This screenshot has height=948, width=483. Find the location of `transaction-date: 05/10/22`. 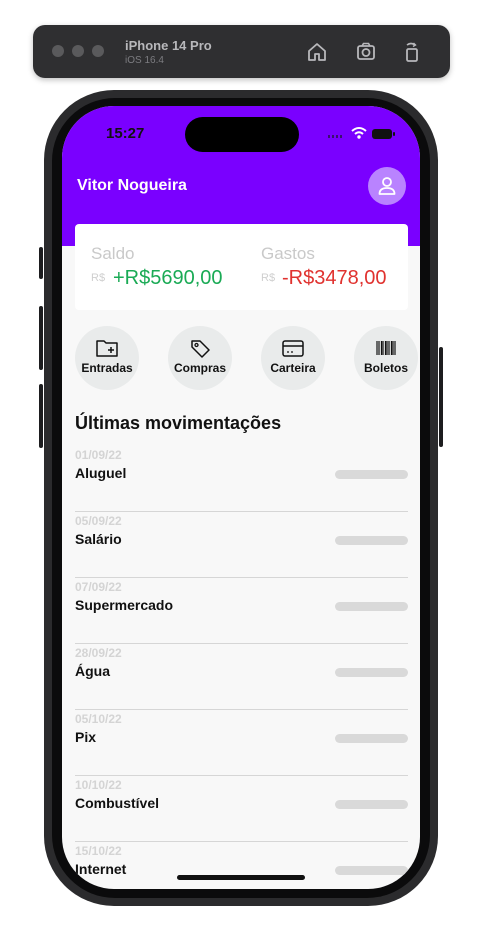

transaction-date: 05/10/22 is located at coordinates (98, 719).